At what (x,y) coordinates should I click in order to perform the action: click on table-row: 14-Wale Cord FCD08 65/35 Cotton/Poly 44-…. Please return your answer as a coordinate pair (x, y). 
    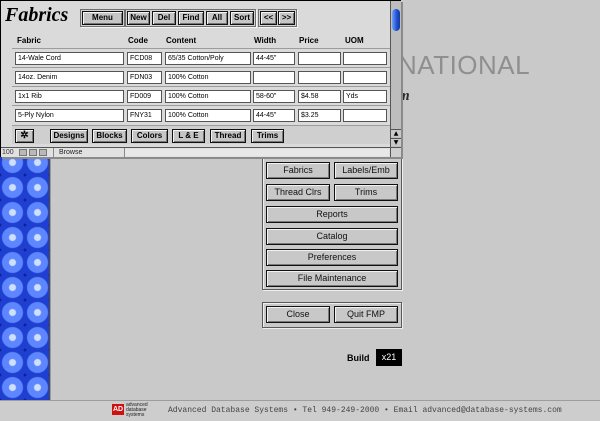
    Looking at the image, I should click on (201, 57).